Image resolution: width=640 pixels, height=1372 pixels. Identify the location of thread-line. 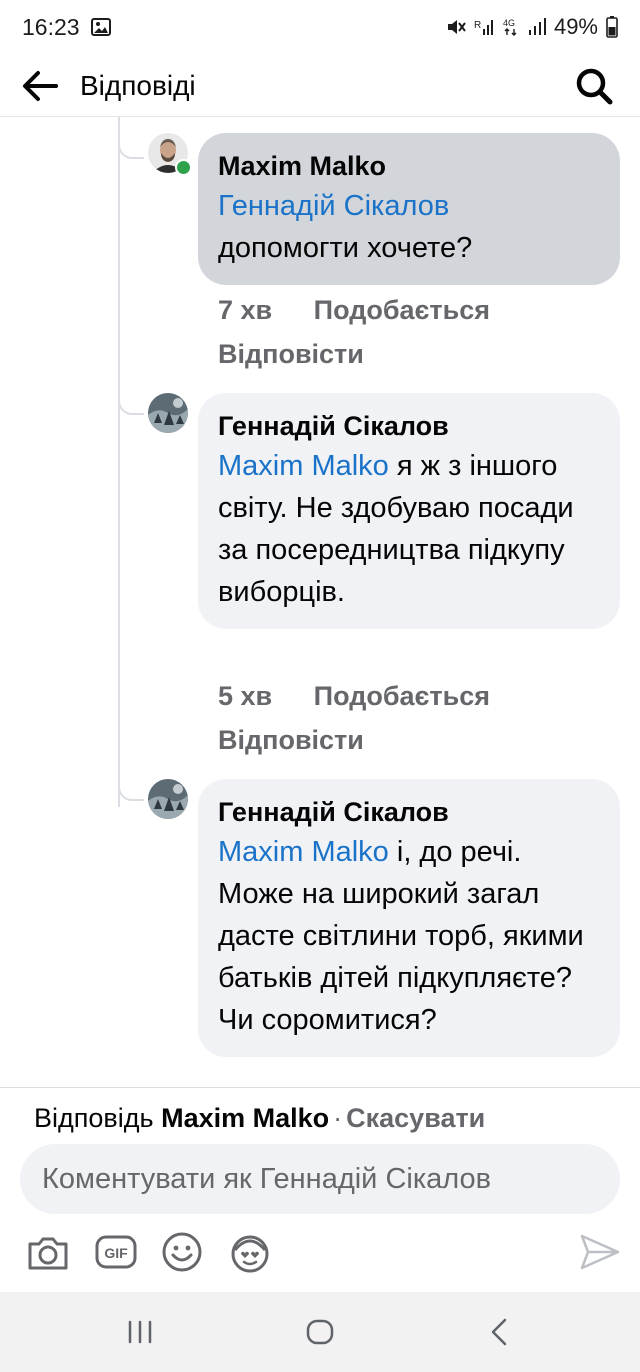
(119, 462).